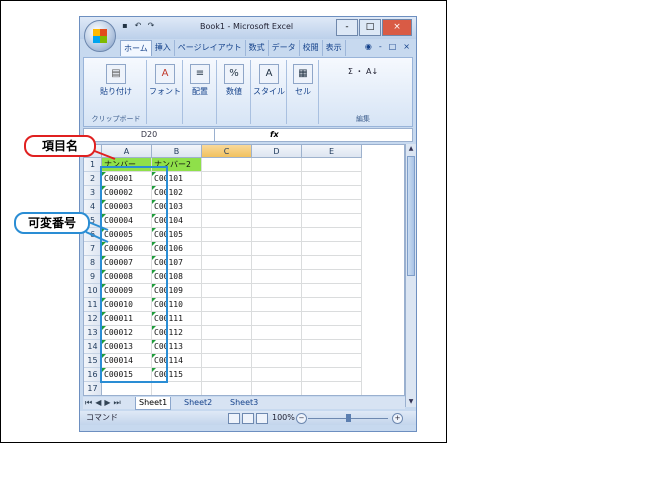 Image resolution: width=666 pixels, height=486 pixels. What do you see at coordinates (411, 216) in the screenshot?
I see `scroll-thumb` at bounding box center [411, 216].